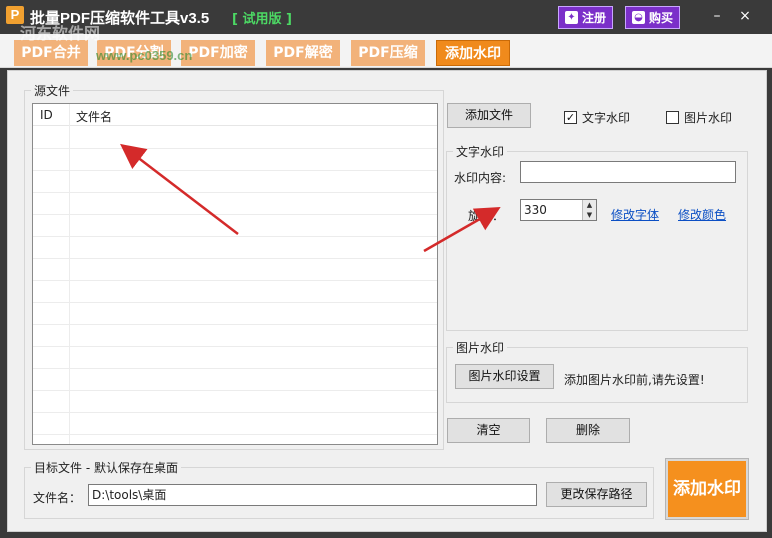 The height and width of the screenshot is (538, 772). I want to click on minimize-button: –, so click(717, 16).